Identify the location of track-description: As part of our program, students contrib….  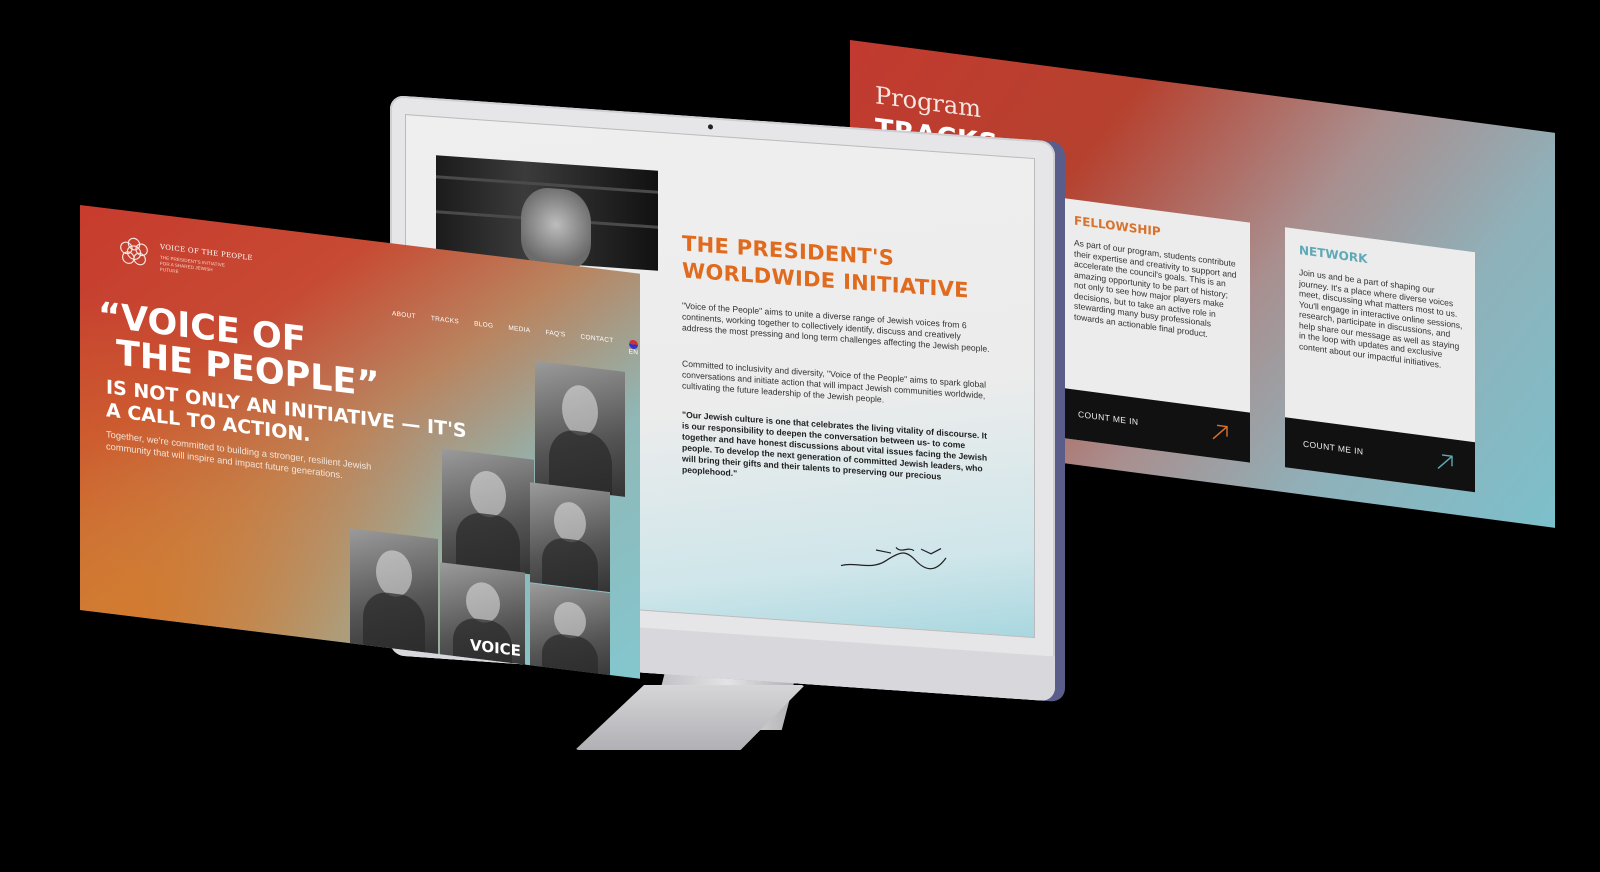
(1155, 288).